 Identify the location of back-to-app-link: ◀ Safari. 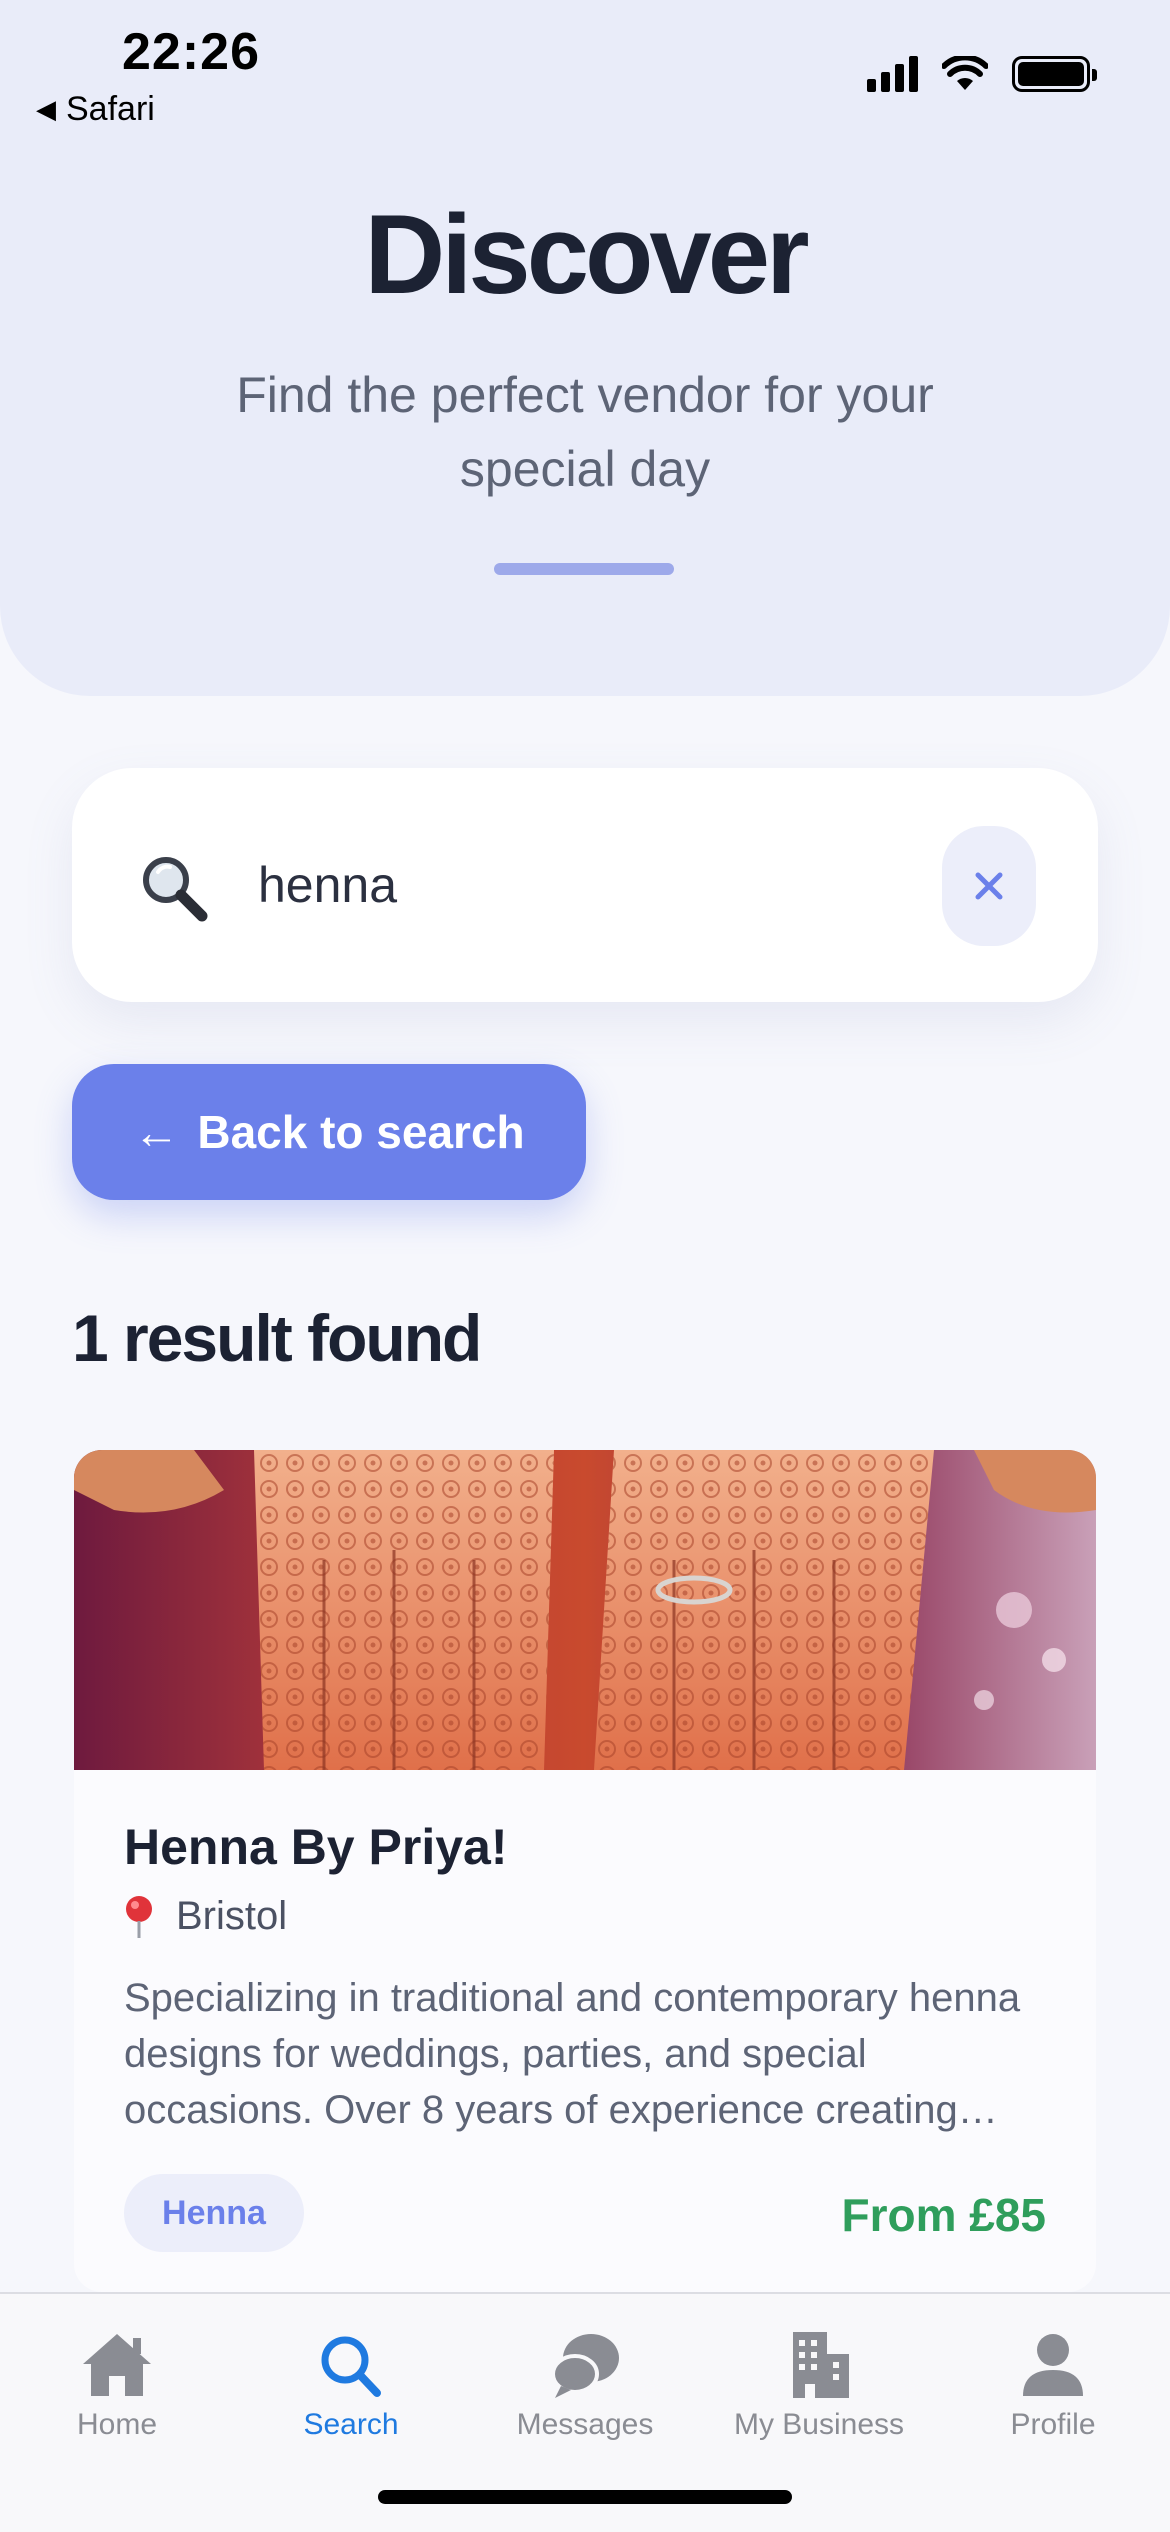
(95, 109).